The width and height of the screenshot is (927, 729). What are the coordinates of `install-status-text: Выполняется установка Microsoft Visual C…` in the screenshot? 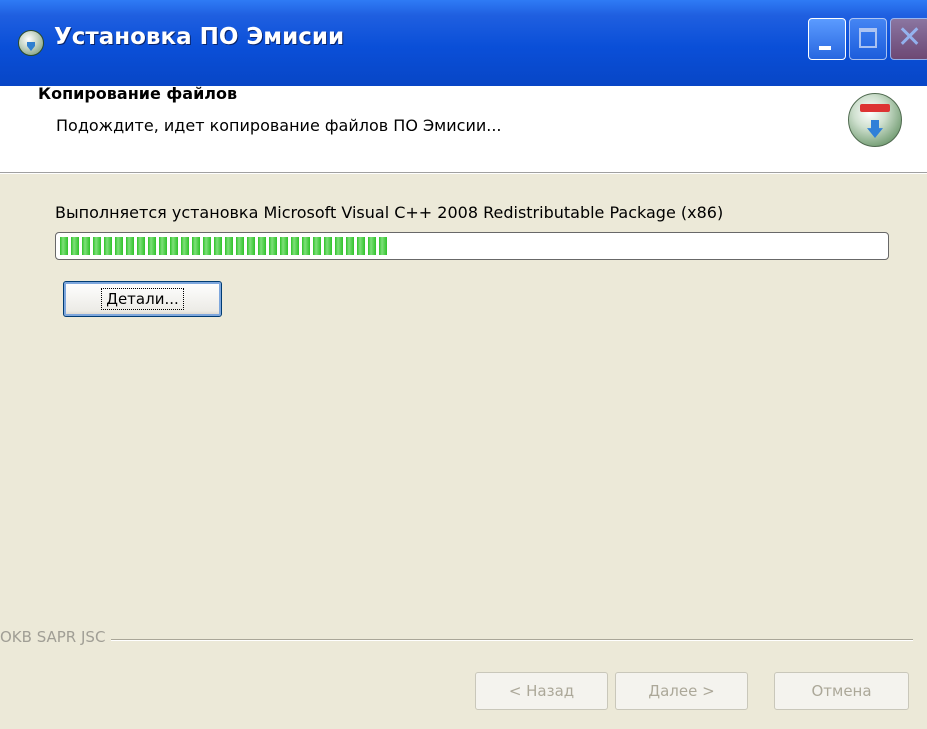 It's located at (389, 212).